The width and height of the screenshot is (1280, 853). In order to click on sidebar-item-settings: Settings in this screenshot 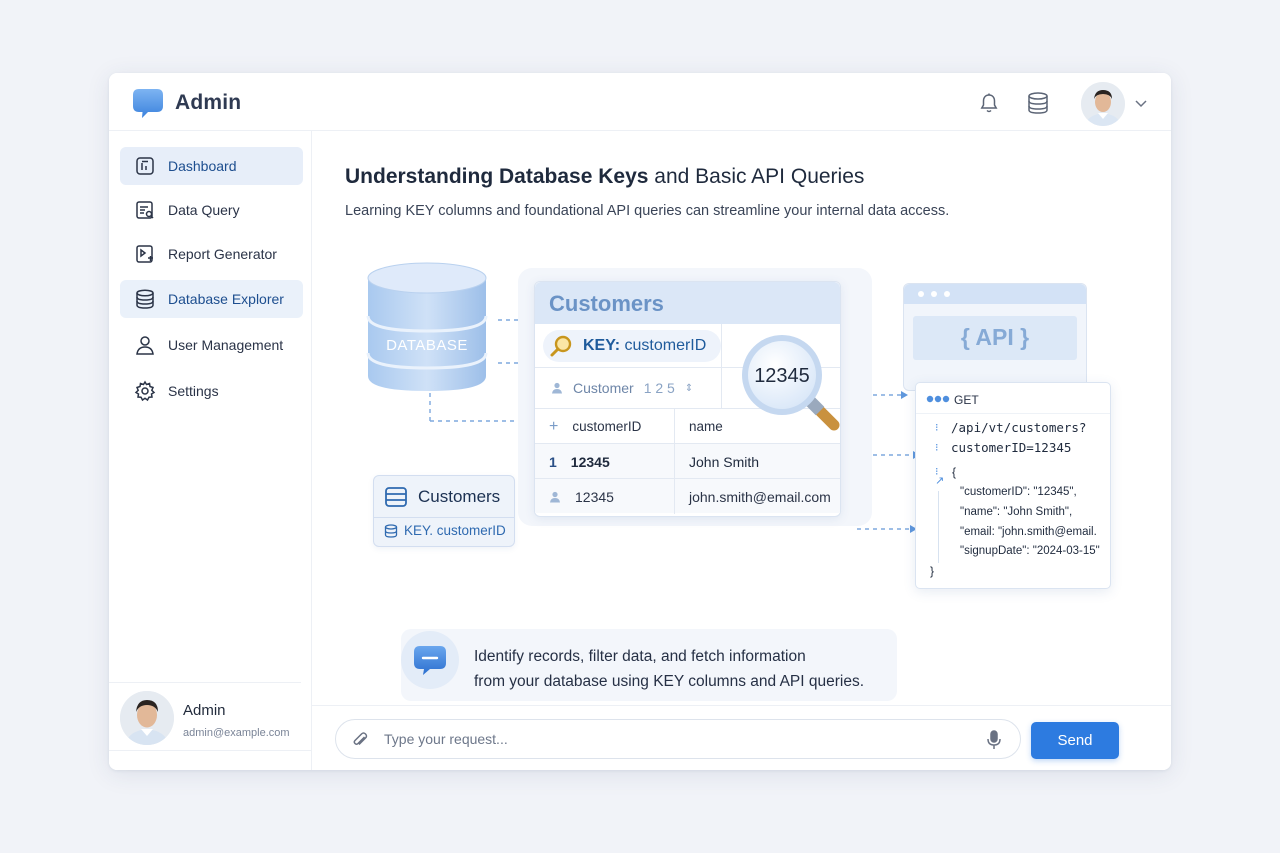, I will do `click(211, 391)`.